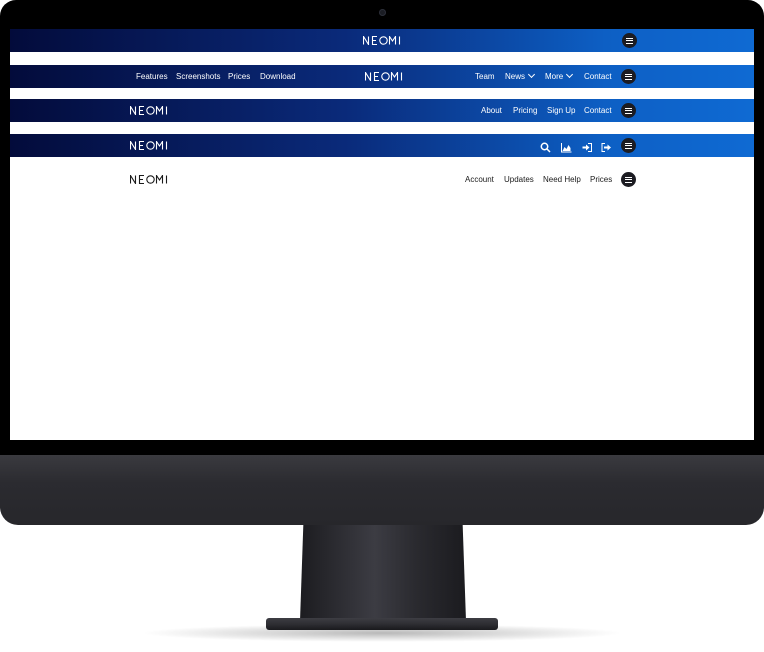  Describe the element at coordinates (545, 146) in the screenshot. I see `search-icon` at that location.